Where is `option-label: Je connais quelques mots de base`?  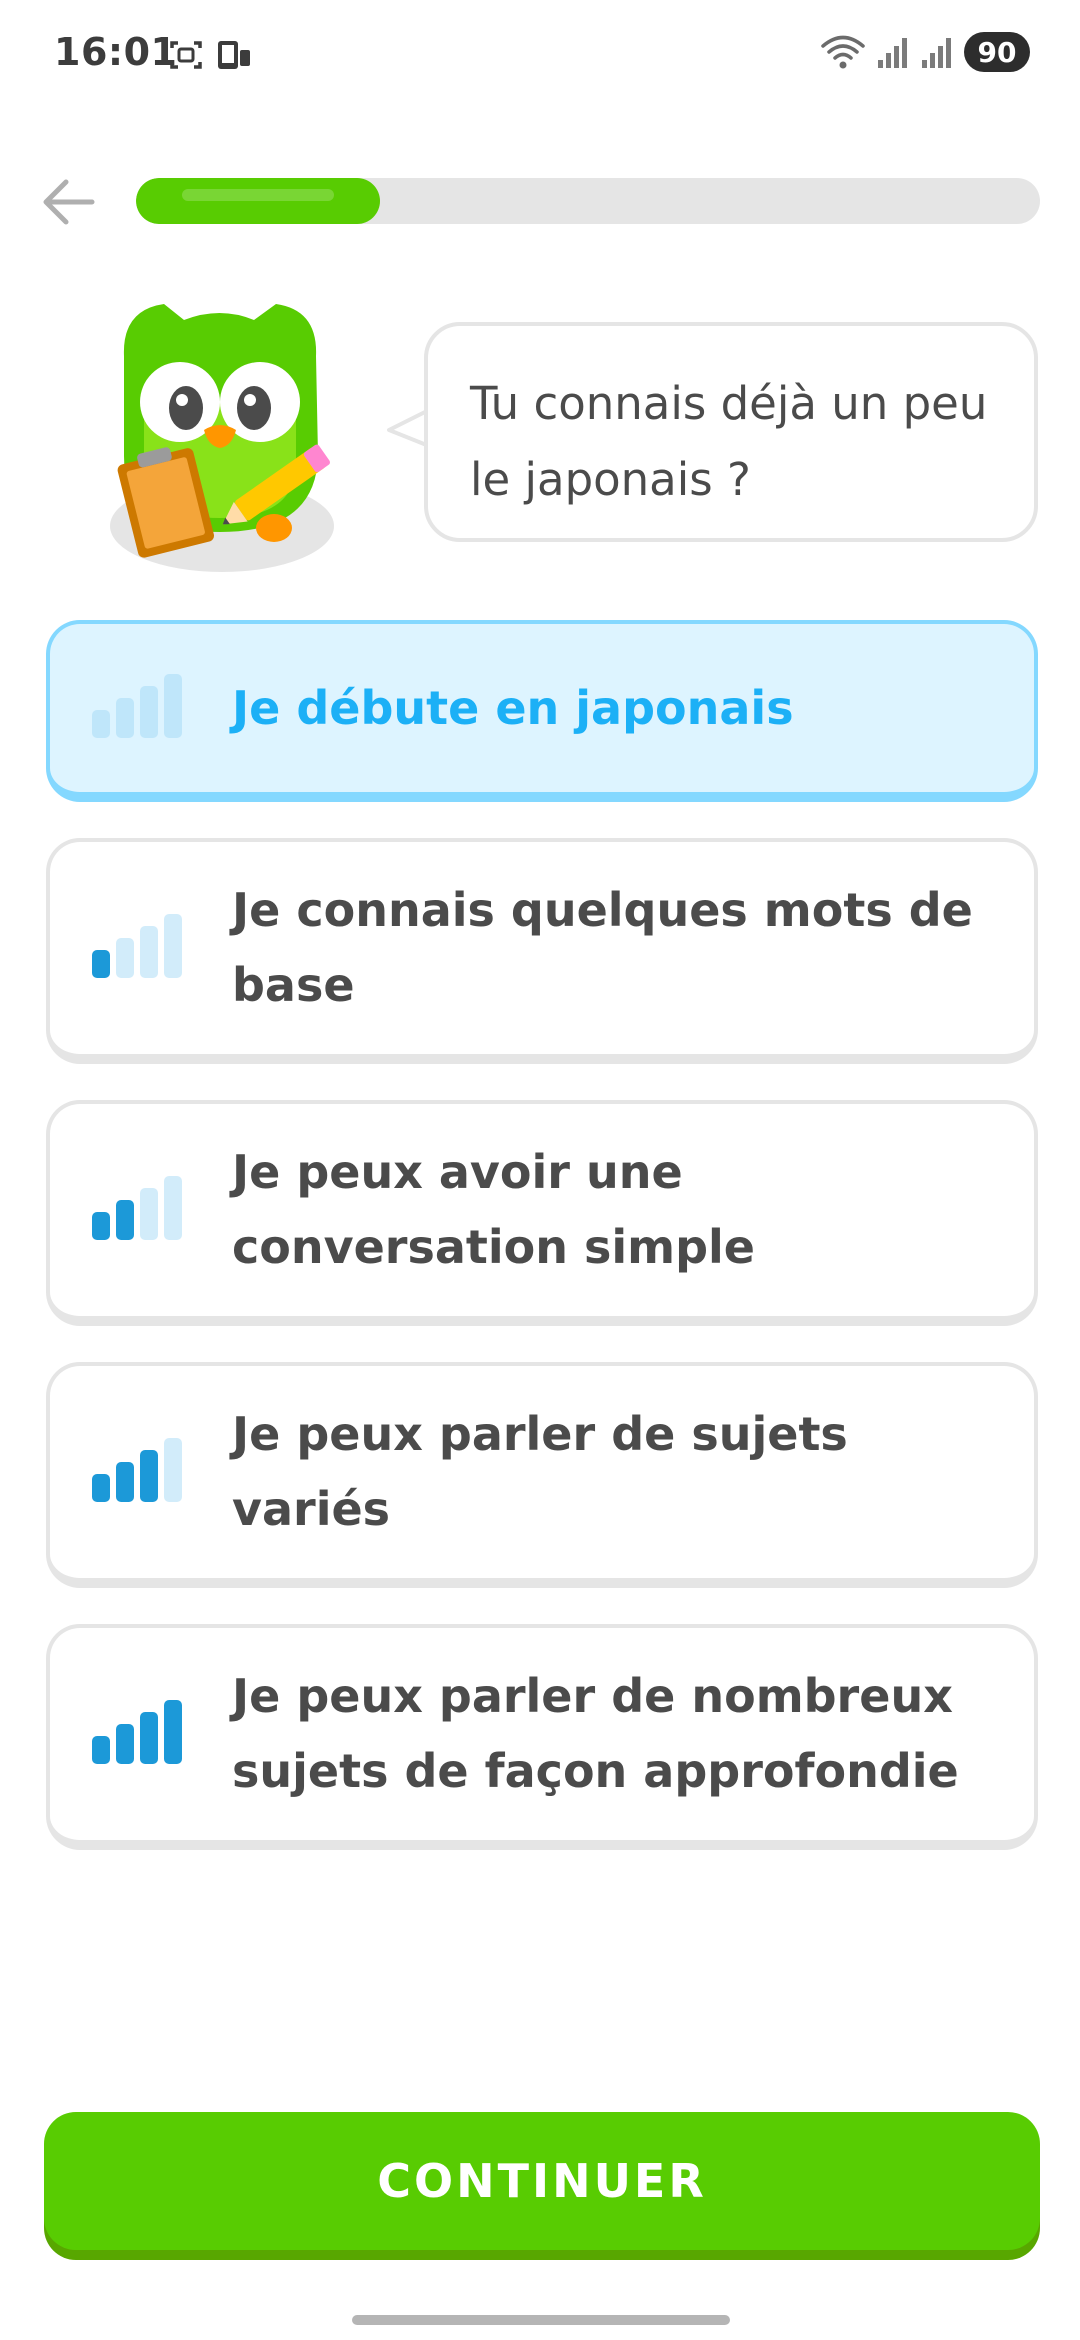
option-label: Je connais quelques mots de base is located at coordinates (602, 947).